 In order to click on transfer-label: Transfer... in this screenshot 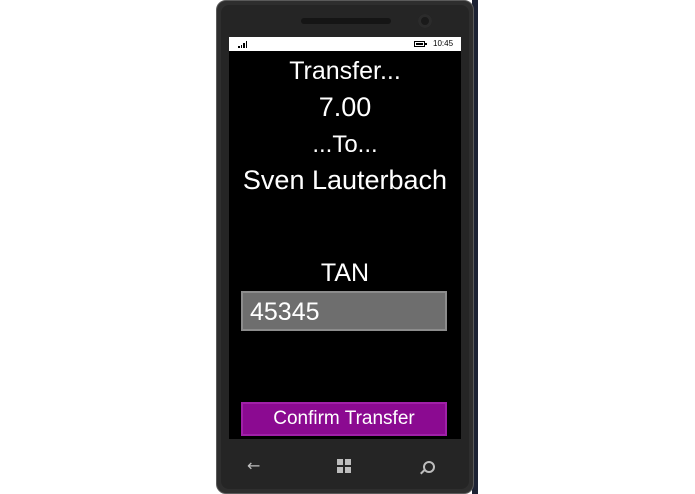, I will do `click(345, 71)`.